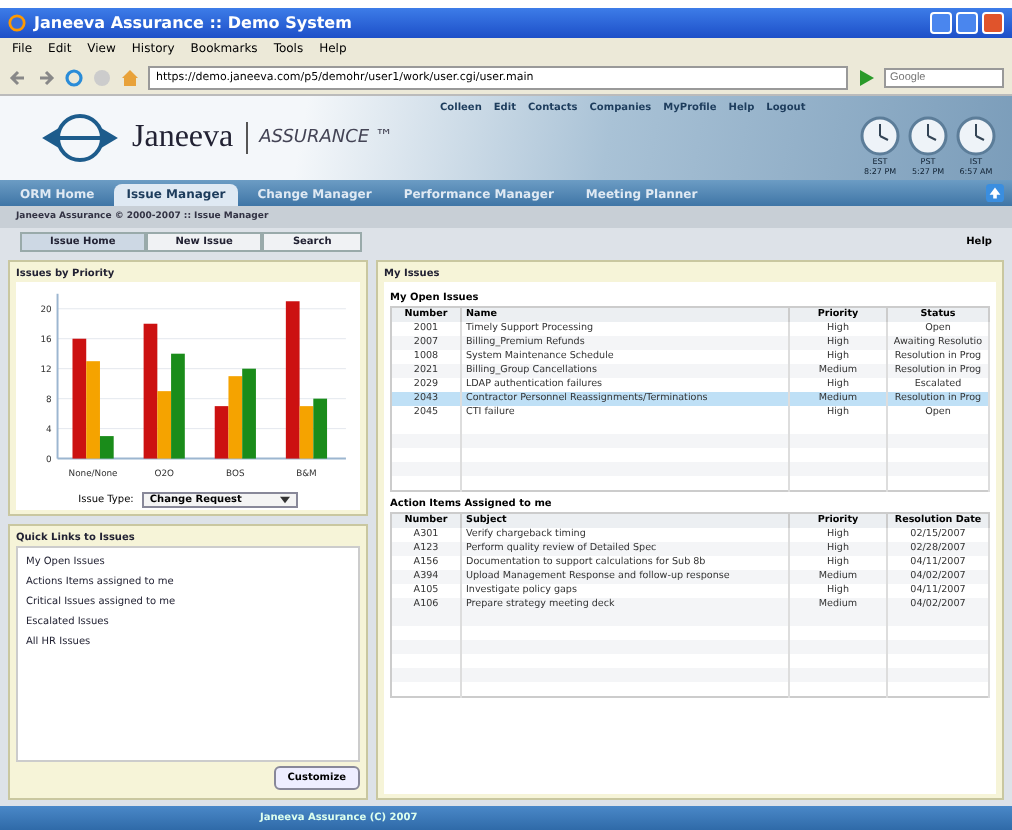  What do you see at coordinates (17, 23) in the screenshot?
I see `browser-icon` at bounding box center [17, 23].